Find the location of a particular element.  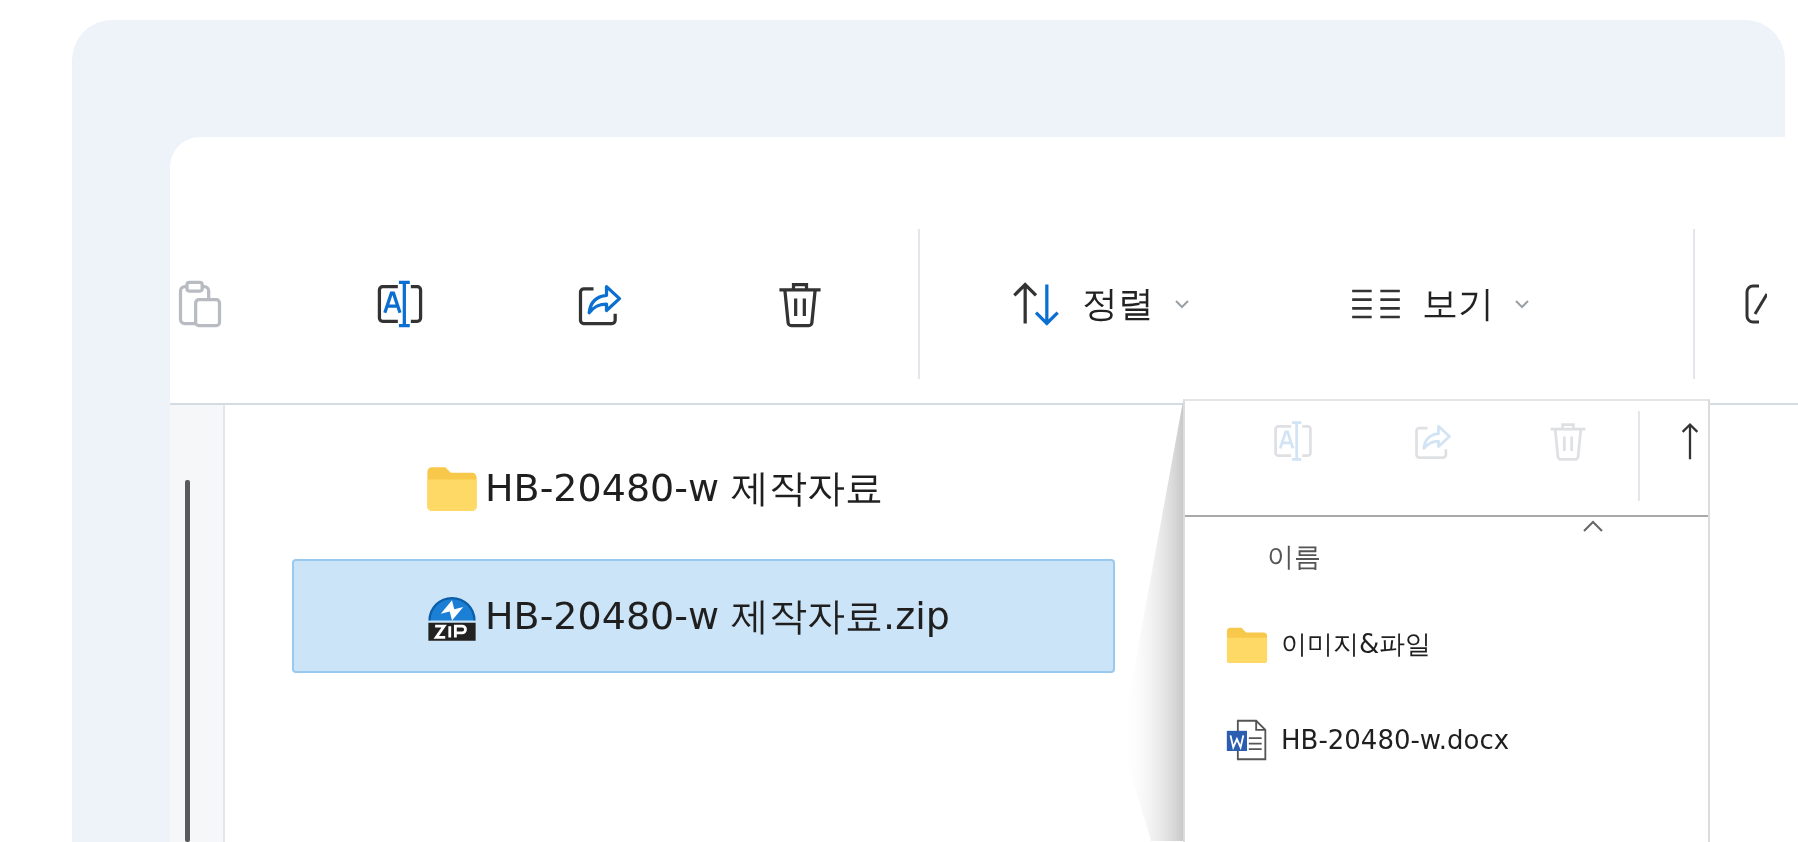

file-item: HB-20480-w 제작자료.zip is located at coordinates (703, 616).